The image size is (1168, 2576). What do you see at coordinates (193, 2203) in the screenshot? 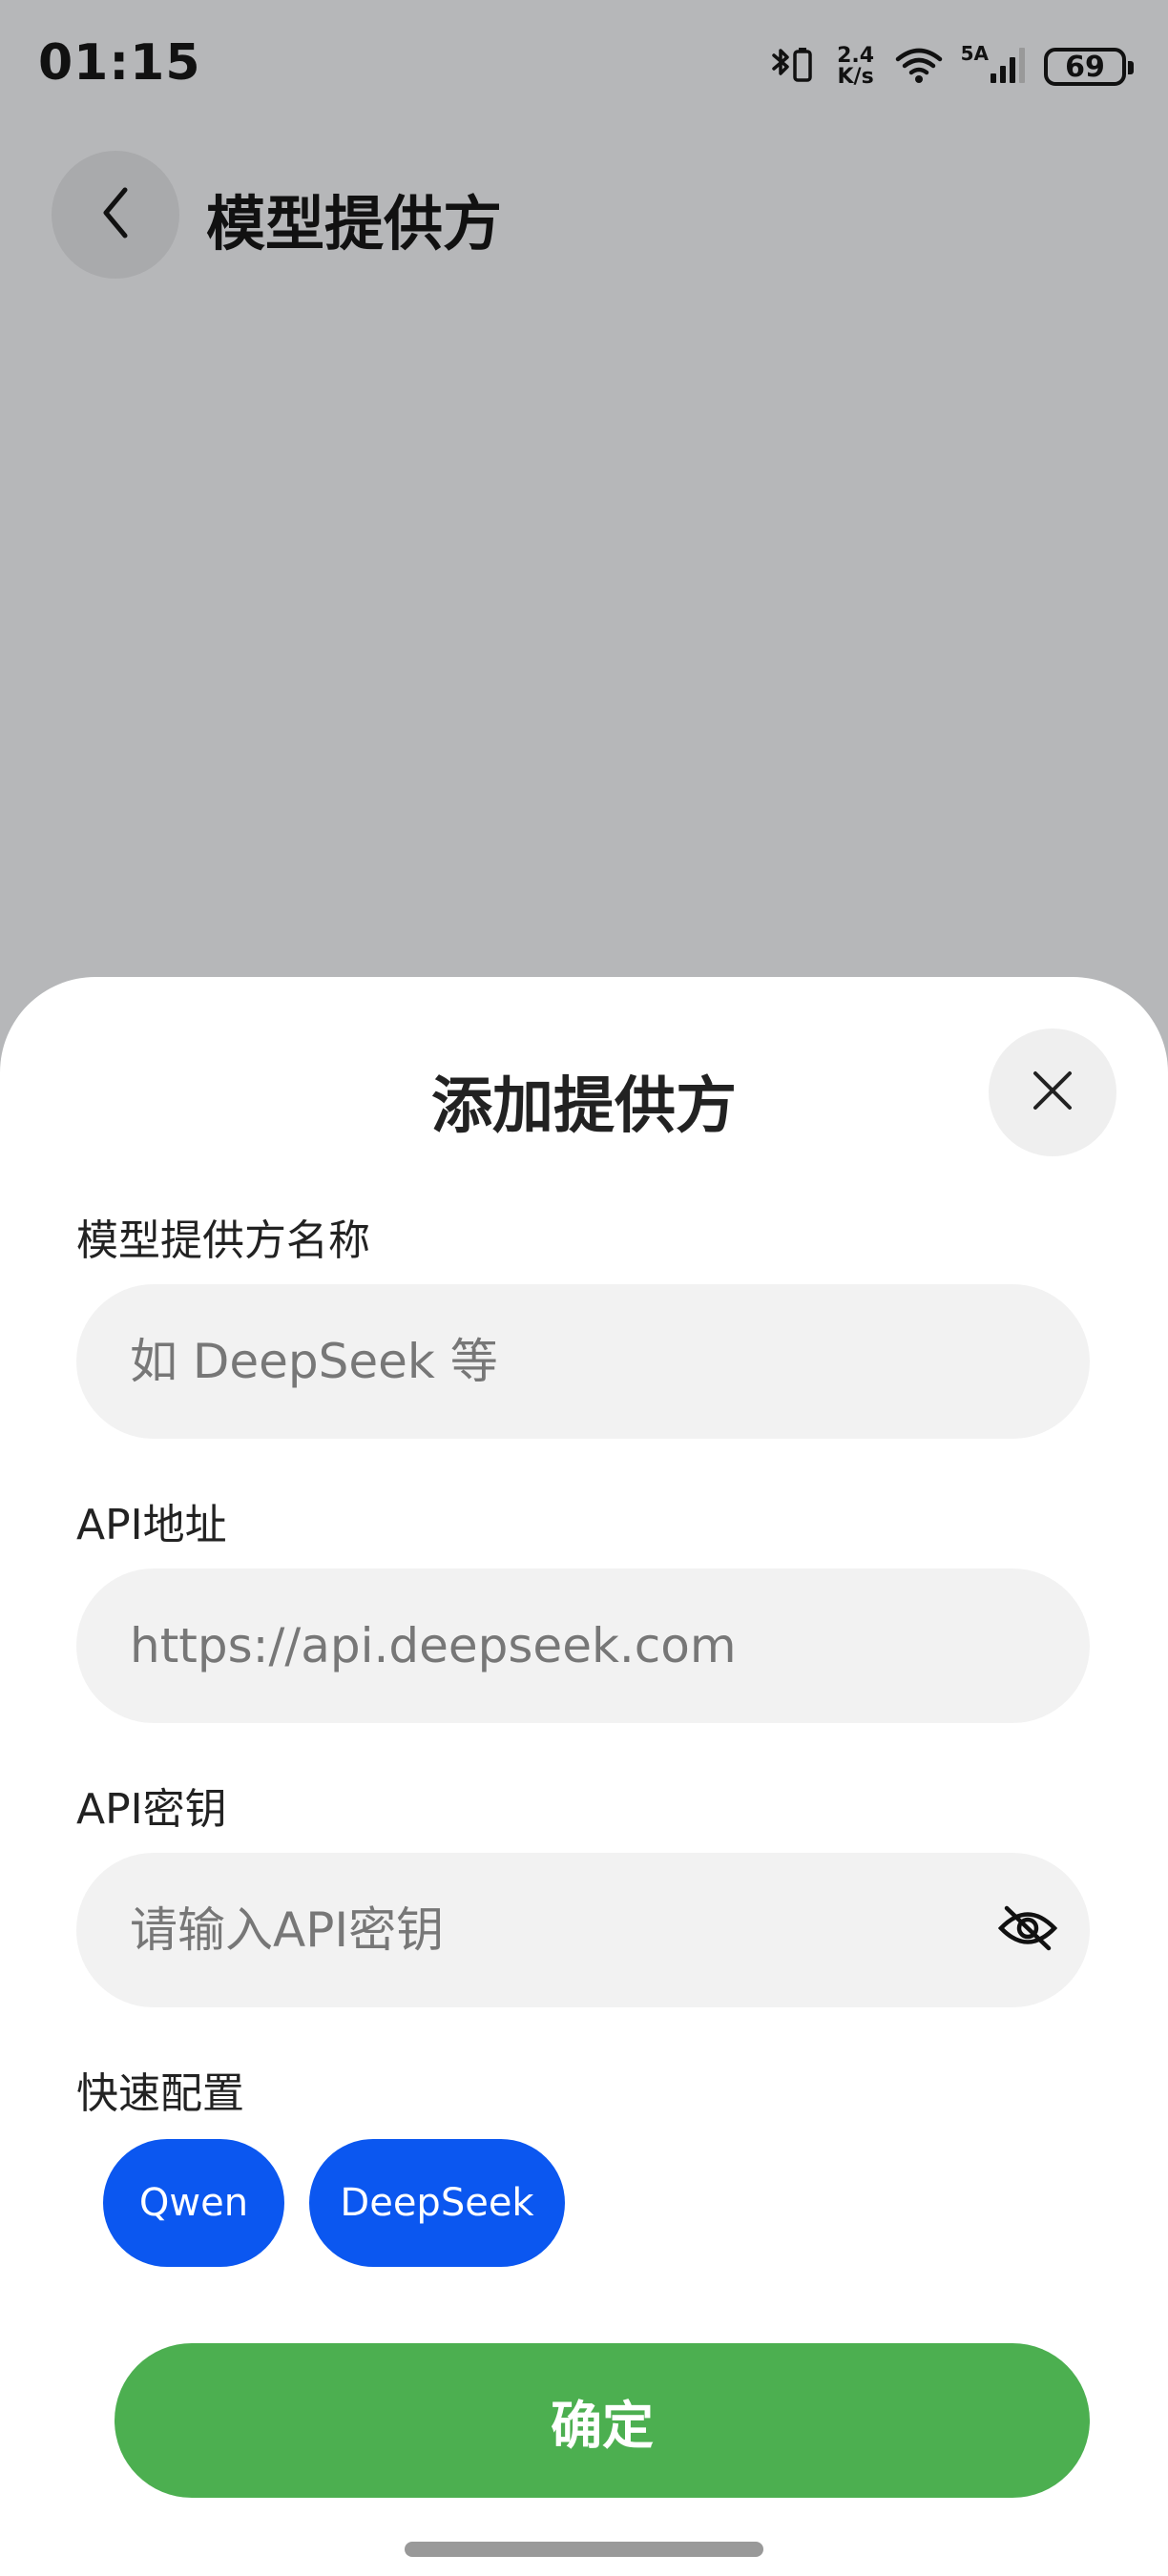
I see `quick-config-qwen-button: Qwen` at bounding box center [193, 2203].